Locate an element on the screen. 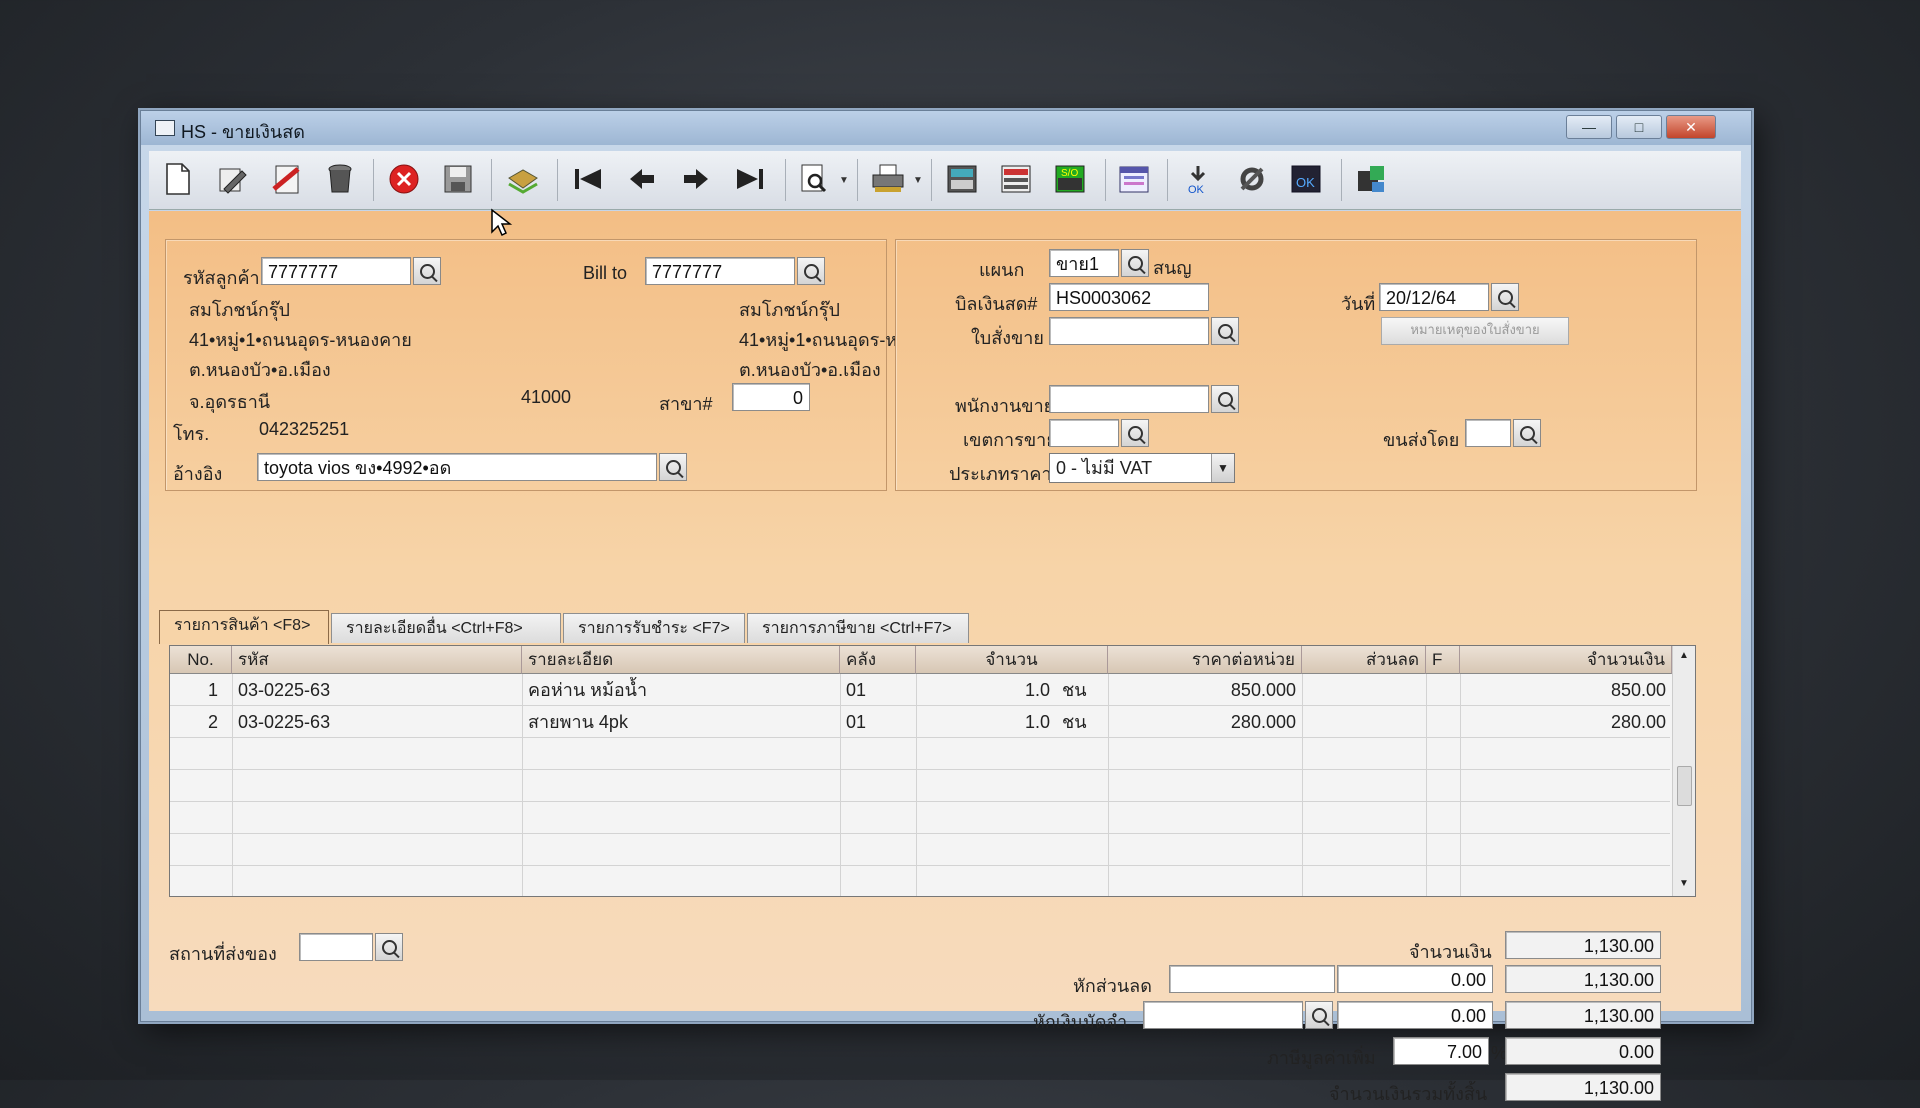 The image size is (1920, 1108). cancel-doc-icon is located at coordinates (286, 179).